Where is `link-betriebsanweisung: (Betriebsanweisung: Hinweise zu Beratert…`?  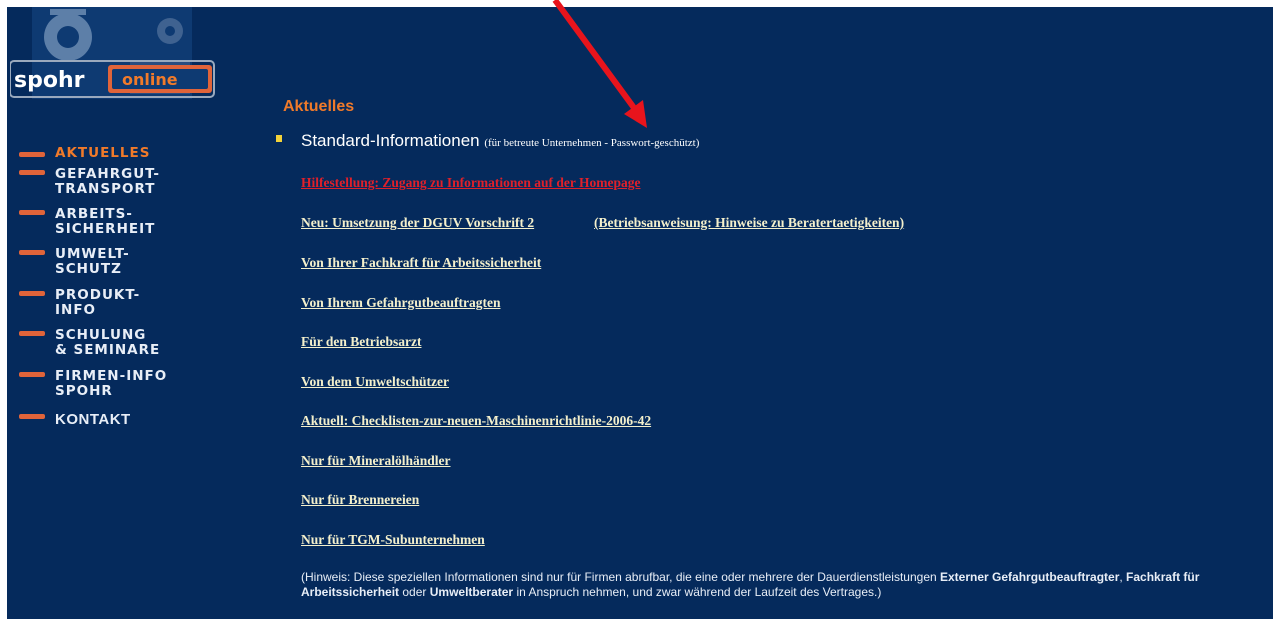 link-betriebsanweisung: (Betriebsanweisung: Hinweise zu Beratert… is located at coordinates (749, 223).